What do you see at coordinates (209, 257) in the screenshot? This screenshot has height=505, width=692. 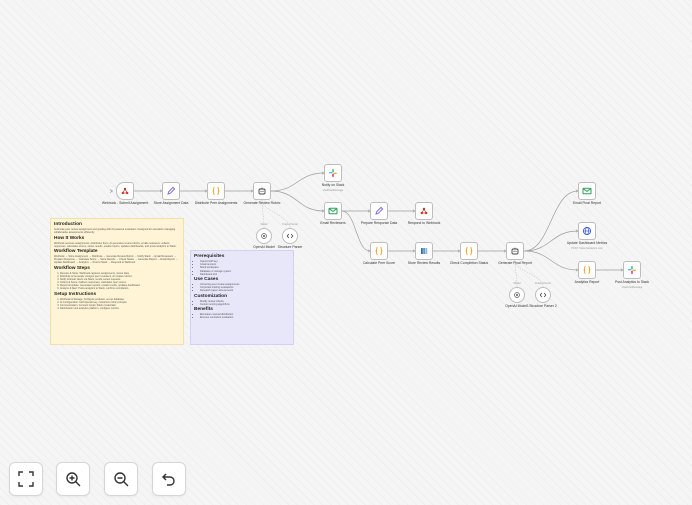 I see `note-heading-prerequisites: Prerequisites` at bounding box center [209, 257].